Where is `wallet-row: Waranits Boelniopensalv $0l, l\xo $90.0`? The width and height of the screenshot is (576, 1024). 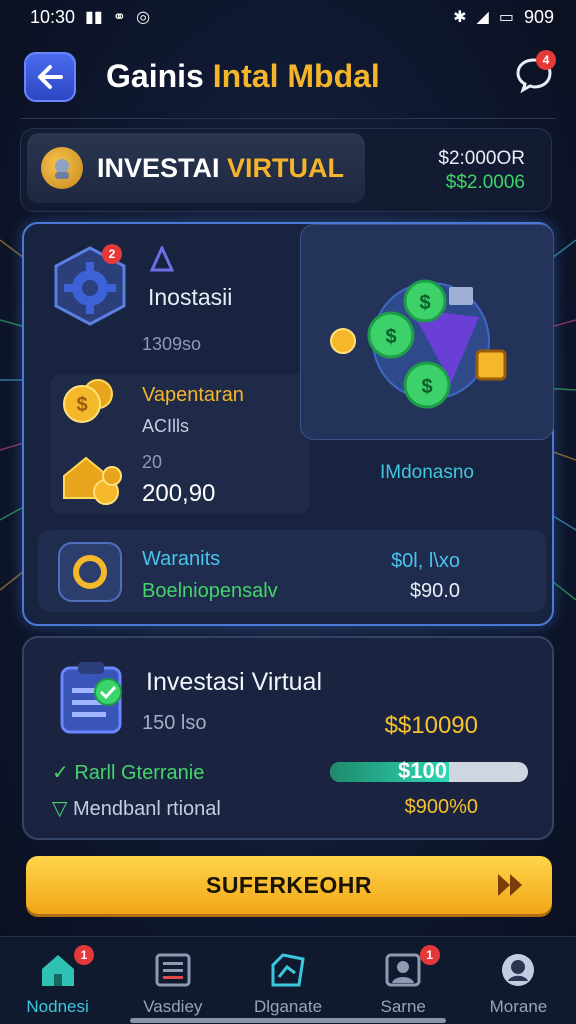
wallet-row: Waranits Boelniopensalv $0l, l\xo $90.0 is located at coordinates (292, 571).